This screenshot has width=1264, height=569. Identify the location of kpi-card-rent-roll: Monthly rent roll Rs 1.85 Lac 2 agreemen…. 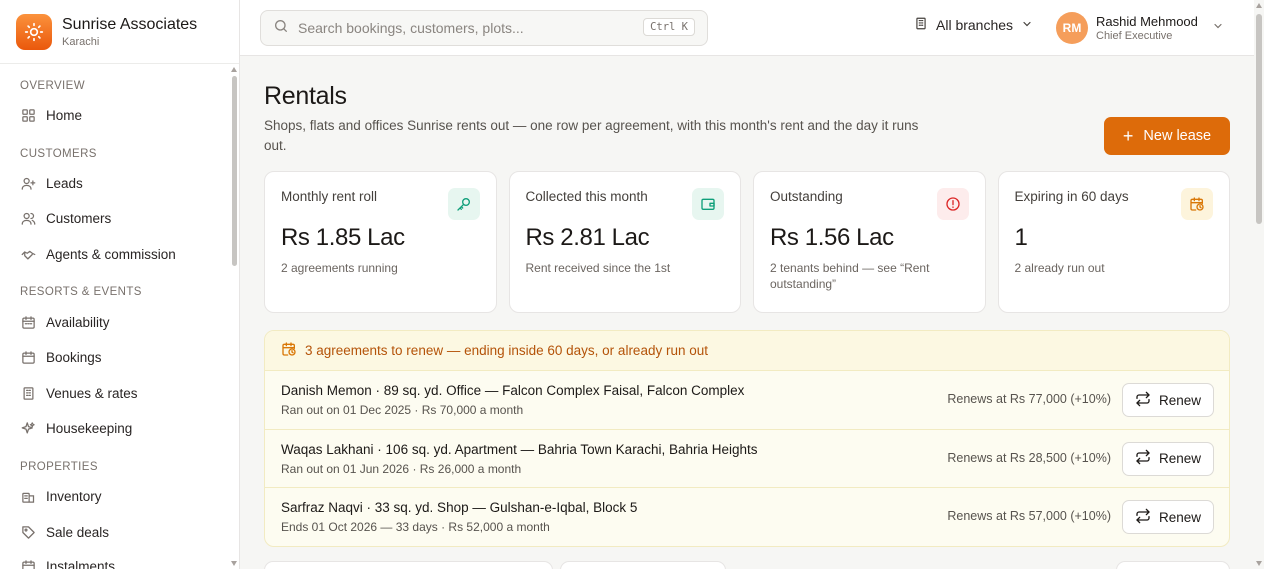
(380, 242).